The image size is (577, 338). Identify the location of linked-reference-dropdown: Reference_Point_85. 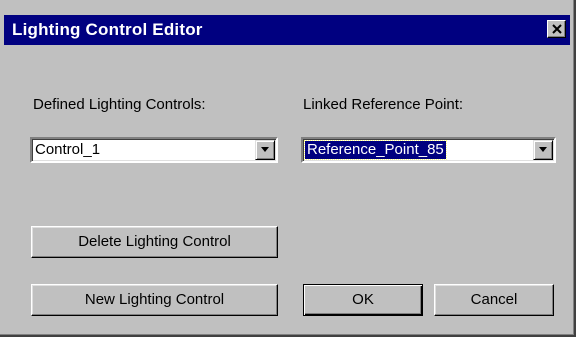
(428, 150).